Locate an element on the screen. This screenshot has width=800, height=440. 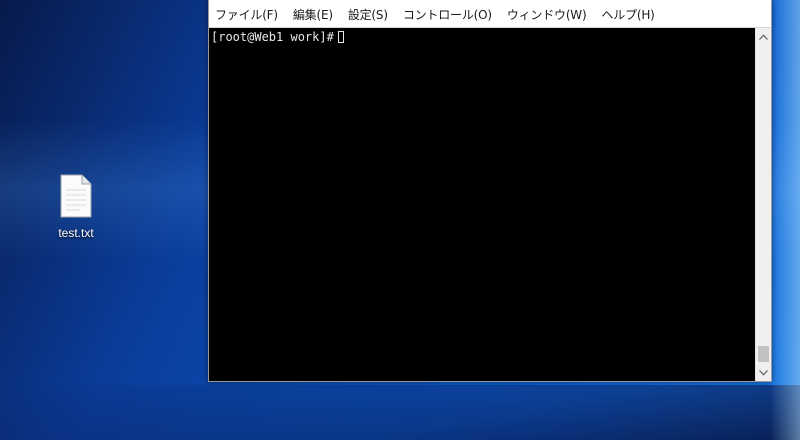
chevron-down-icon is located at coordinates (763, 372).